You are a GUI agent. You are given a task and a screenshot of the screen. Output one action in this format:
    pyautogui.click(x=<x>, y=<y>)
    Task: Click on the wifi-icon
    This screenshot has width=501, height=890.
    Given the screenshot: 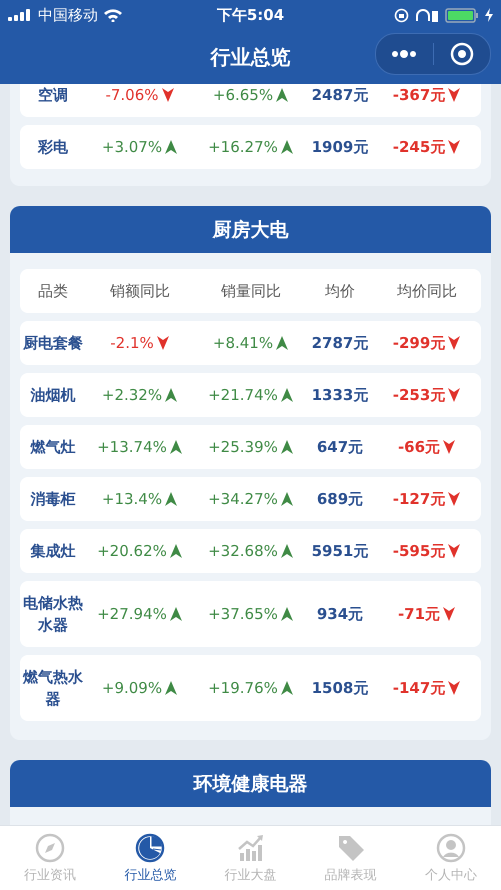 What is the action you would take?
    pyautogui.click(x=113, y=15)
    